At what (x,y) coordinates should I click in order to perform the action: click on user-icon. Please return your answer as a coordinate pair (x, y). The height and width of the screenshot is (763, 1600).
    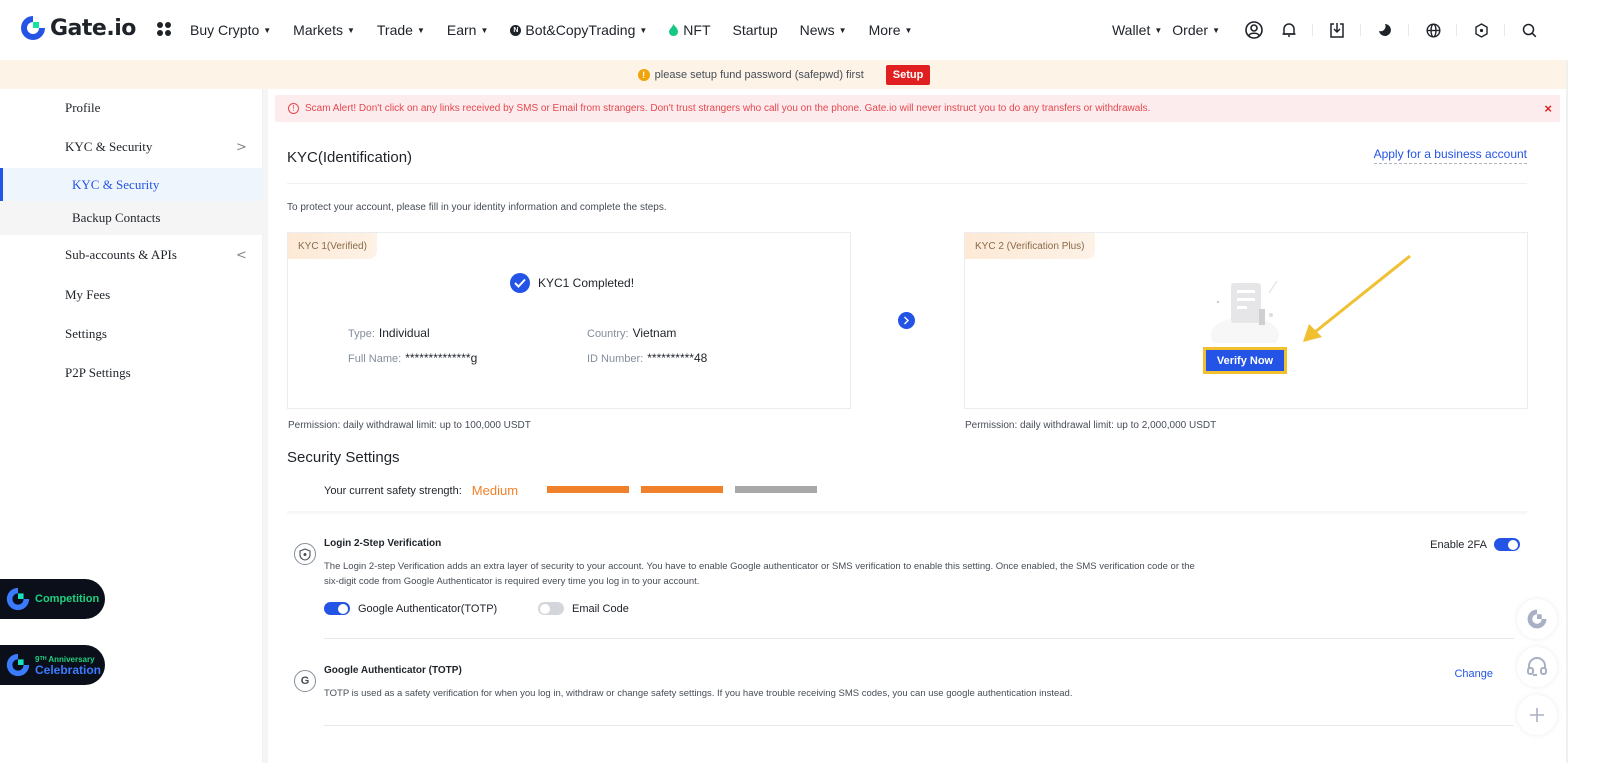
    Looking at the image, I should click on (1254, 30).